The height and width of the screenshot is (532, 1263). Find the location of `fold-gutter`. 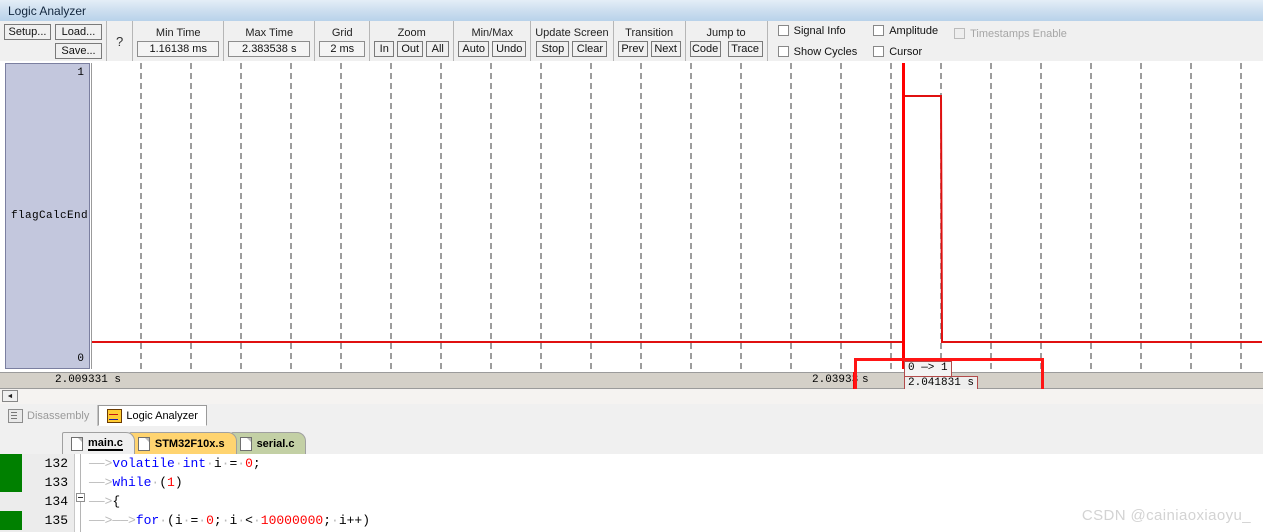

fold-gutter is located at coordinates (82, 493).